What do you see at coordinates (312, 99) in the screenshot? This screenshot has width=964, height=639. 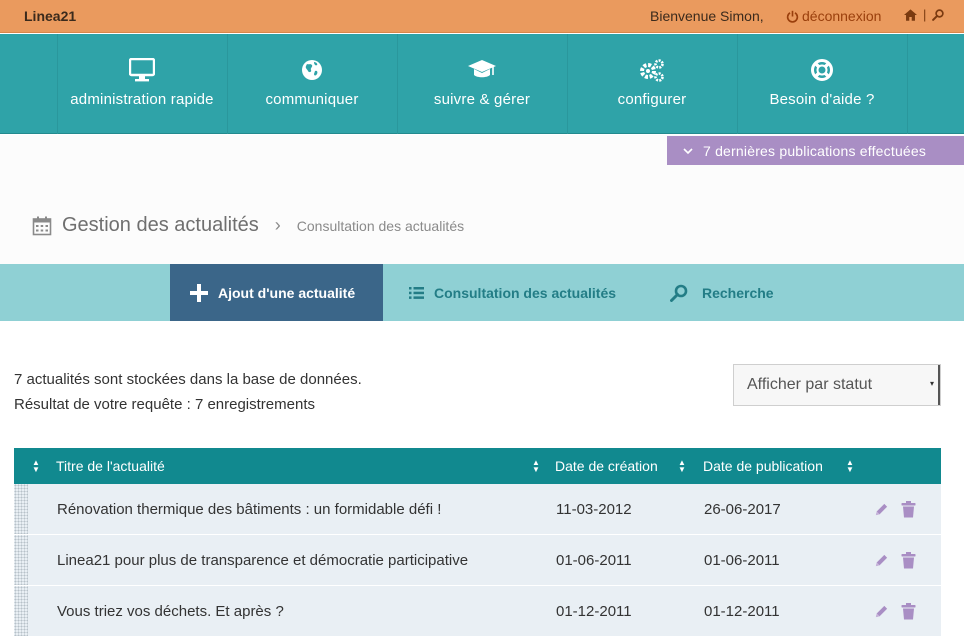 I see `nav-label: communiquer` at bounding box center [312, 99].